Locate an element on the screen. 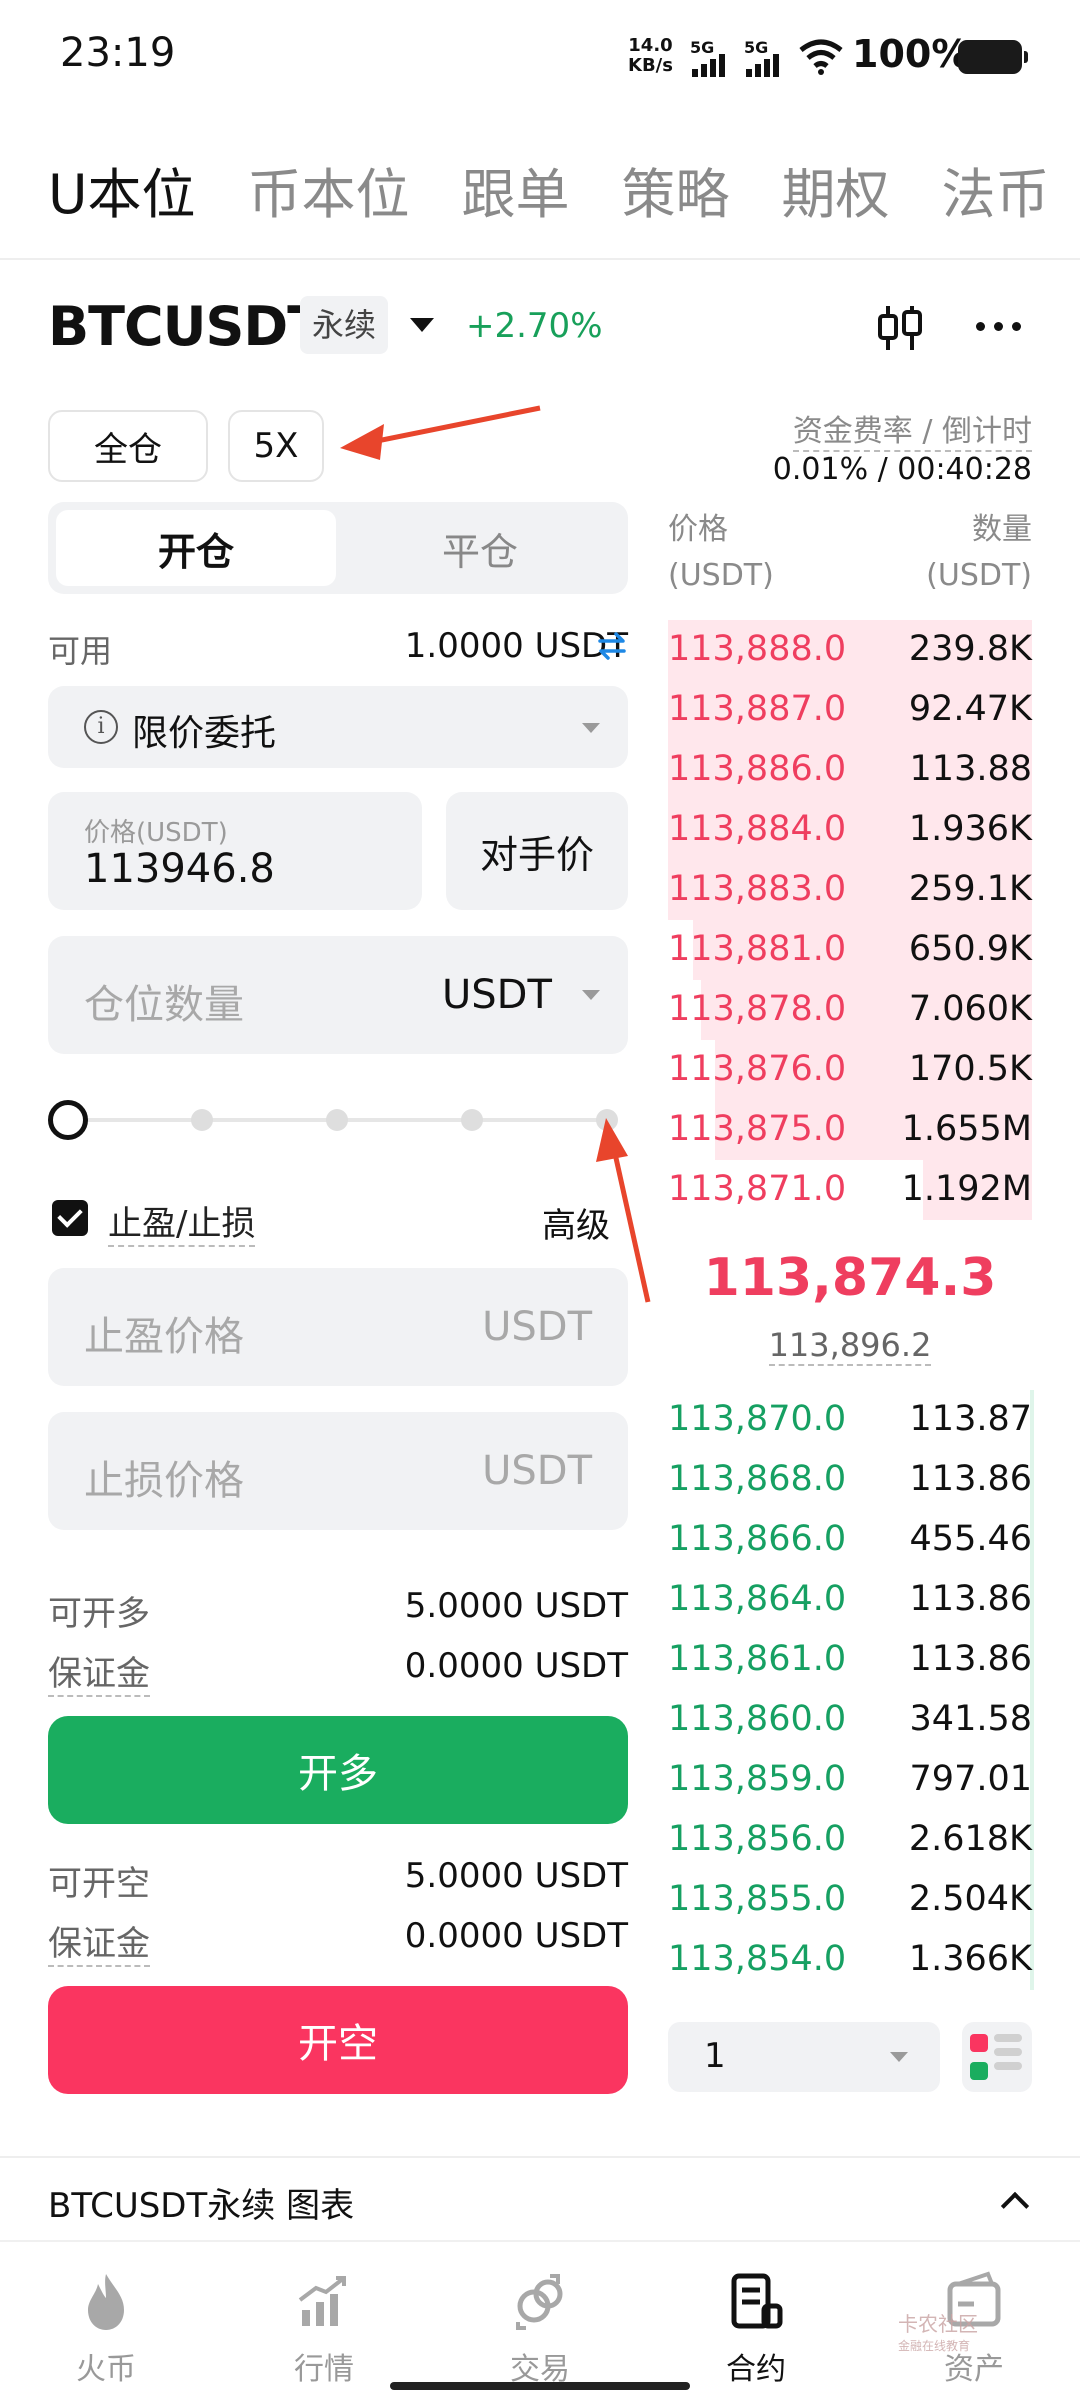 The image size is (1080, 2400). take-profit-input: 止盈价格 USDT is located at coordinates (338, 1327).